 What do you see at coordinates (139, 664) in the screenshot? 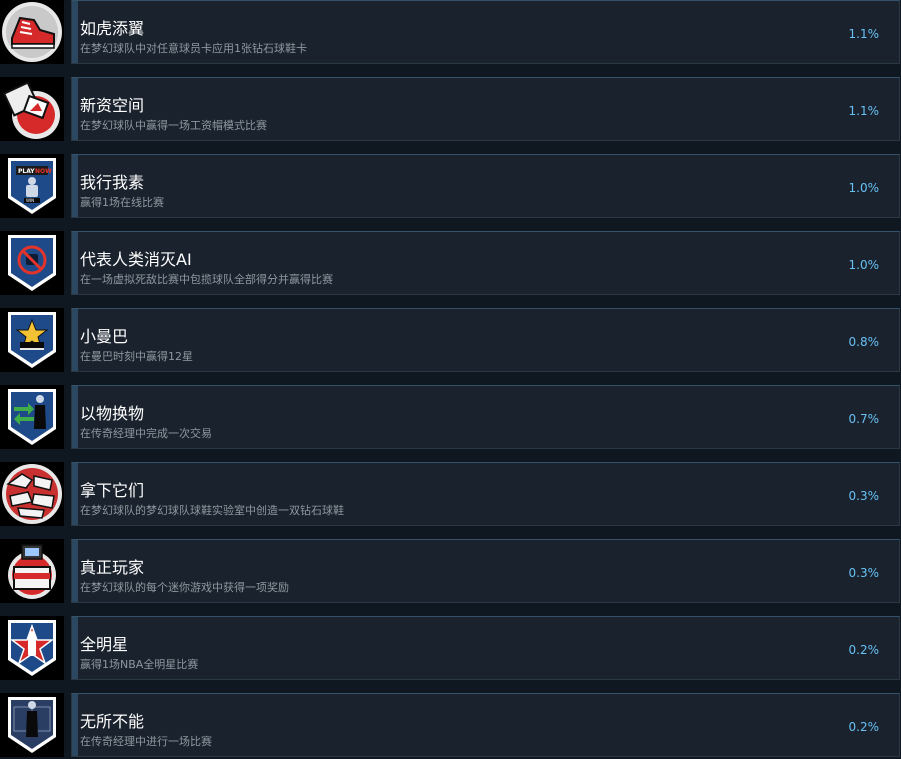
I see `achievement-description: 赢得1场NBA全明星比赛` at bounding box center [139, 664].